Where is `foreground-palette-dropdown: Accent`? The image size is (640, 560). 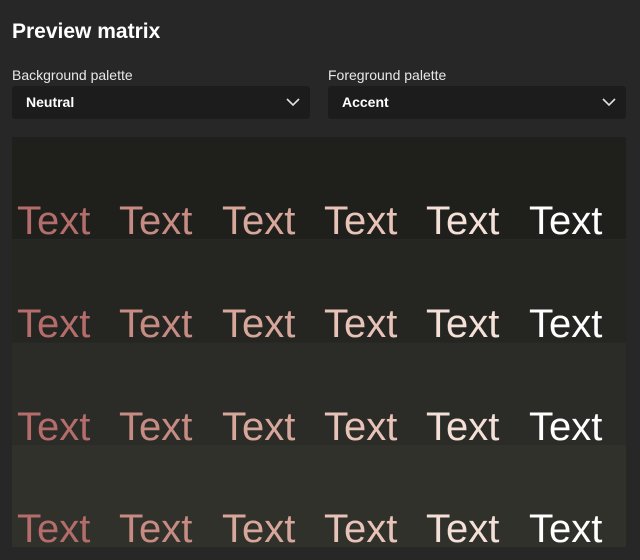 foreground-palette-dropdown: Accent is located at coordinates (477, 102).